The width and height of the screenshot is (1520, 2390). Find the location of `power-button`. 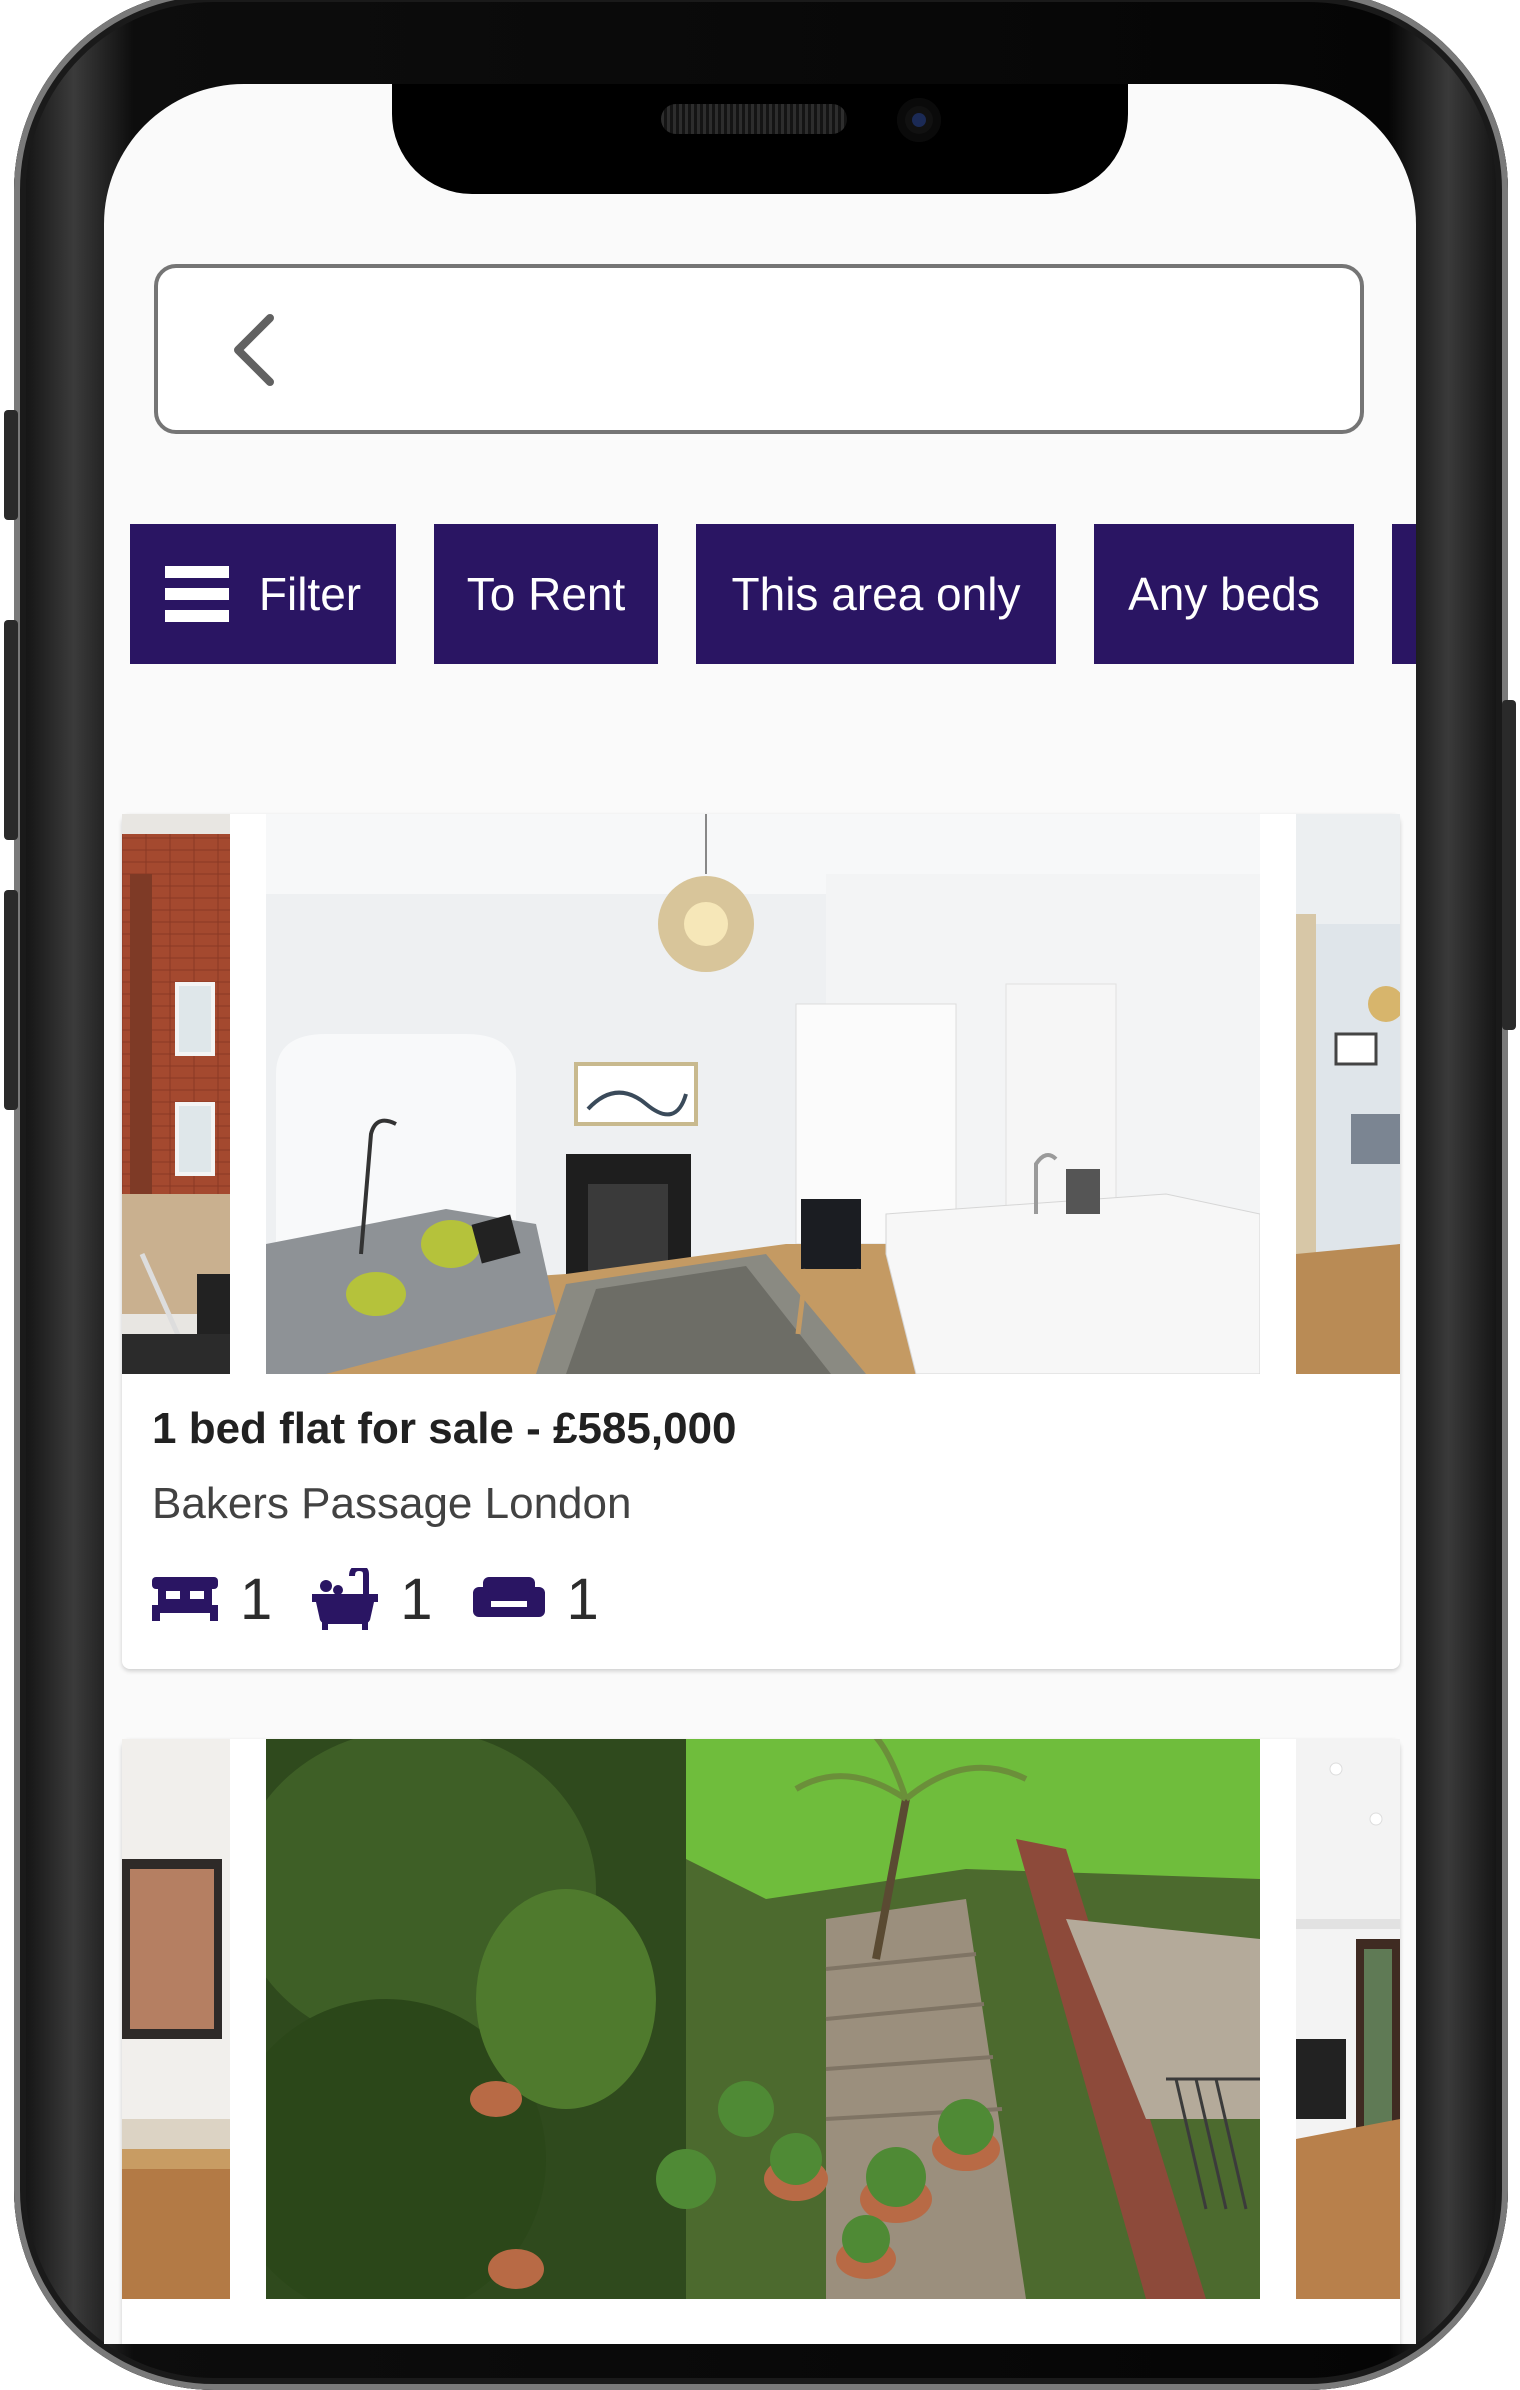

power-button is located at coordinates (1509, 865).